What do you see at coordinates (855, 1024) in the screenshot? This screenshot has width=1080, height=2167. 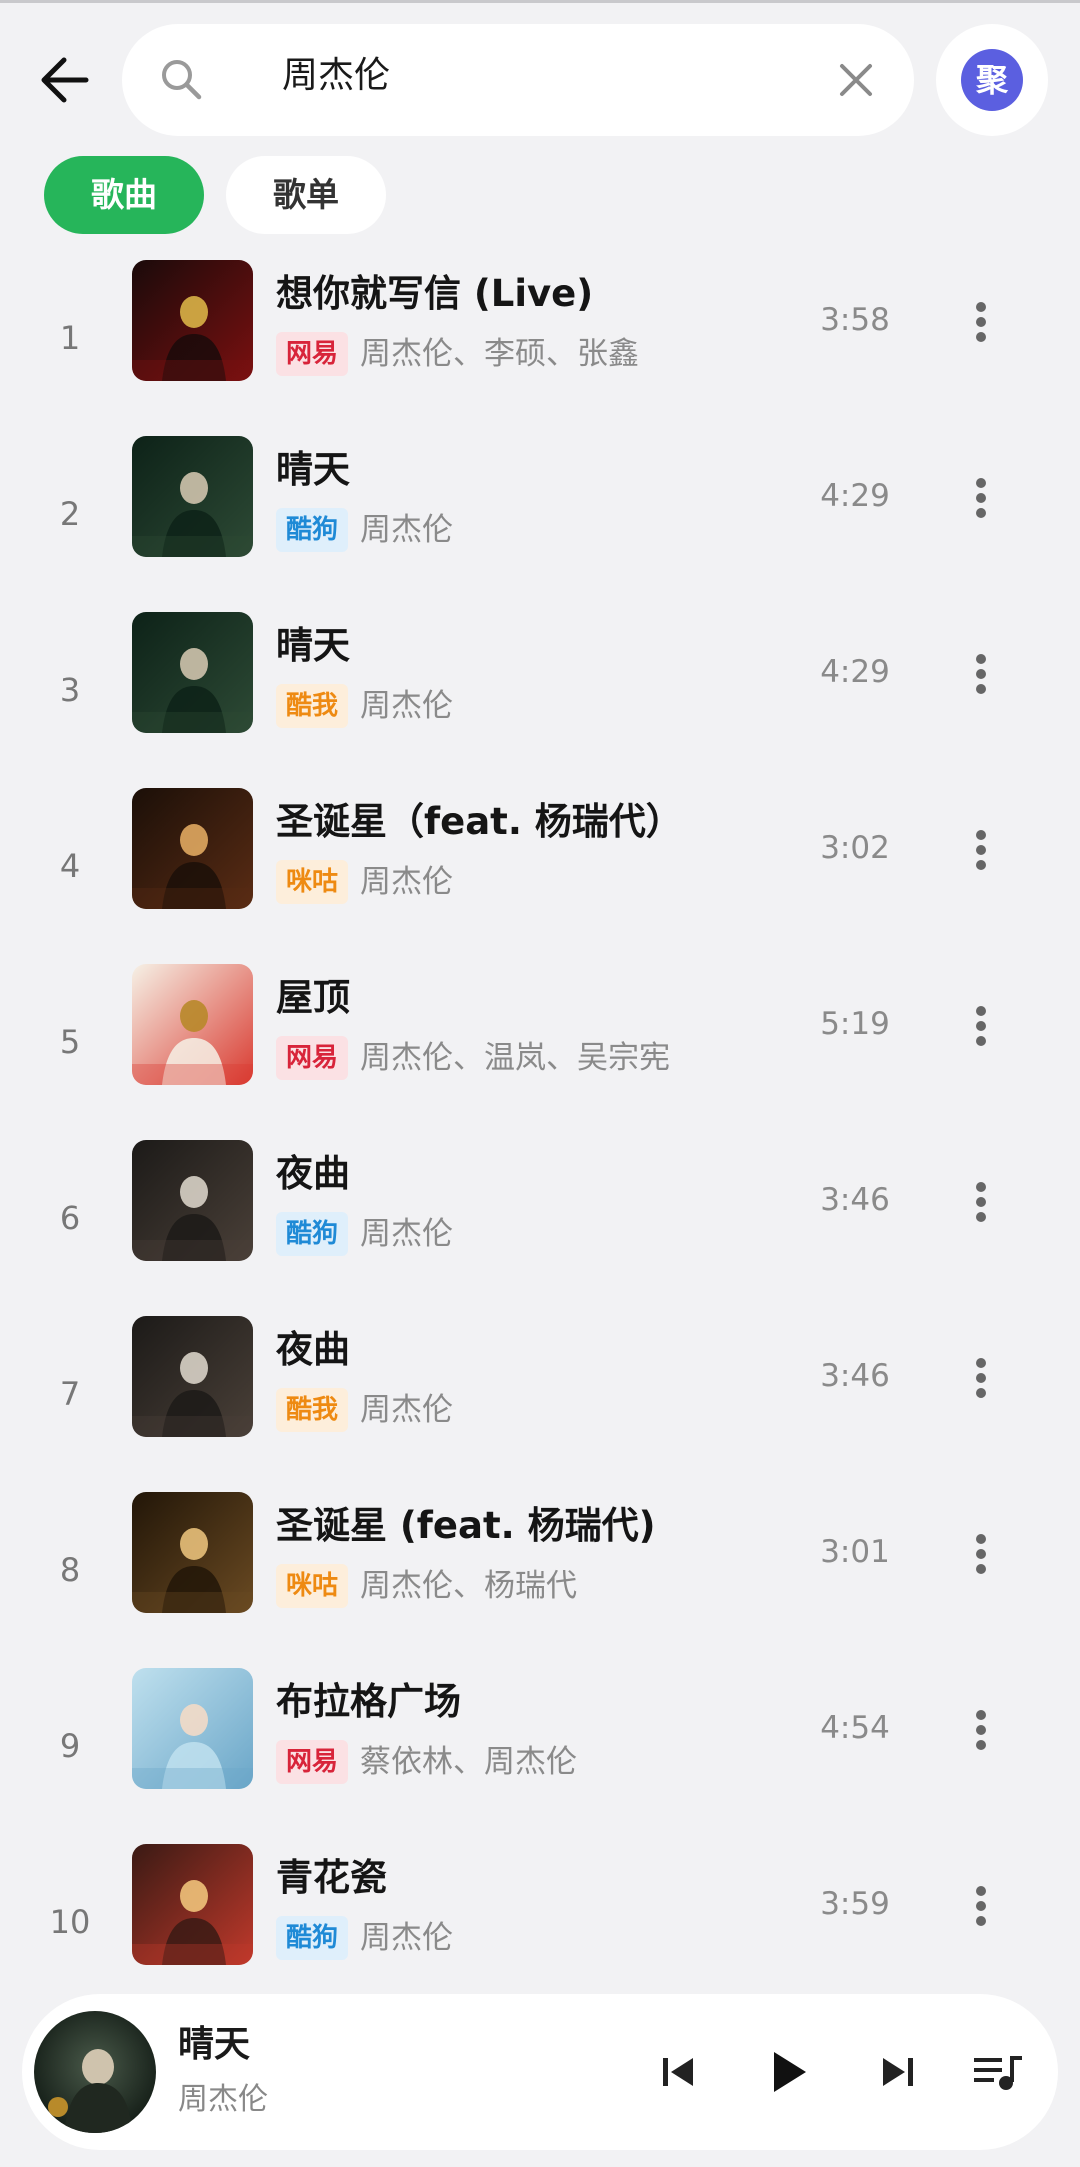 I see `song-duration: 5:19` at bounding box center [855, 1024].